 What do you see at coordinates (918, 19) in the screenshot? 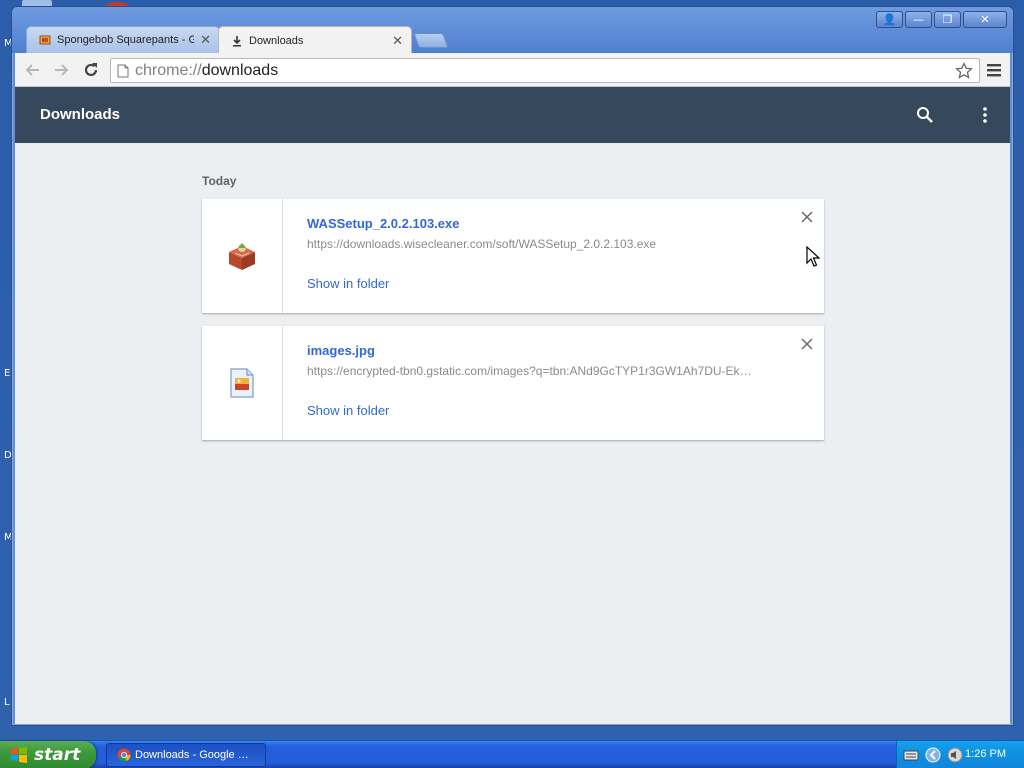
I see `minimize-button: —` at bounding box center [918, 19].